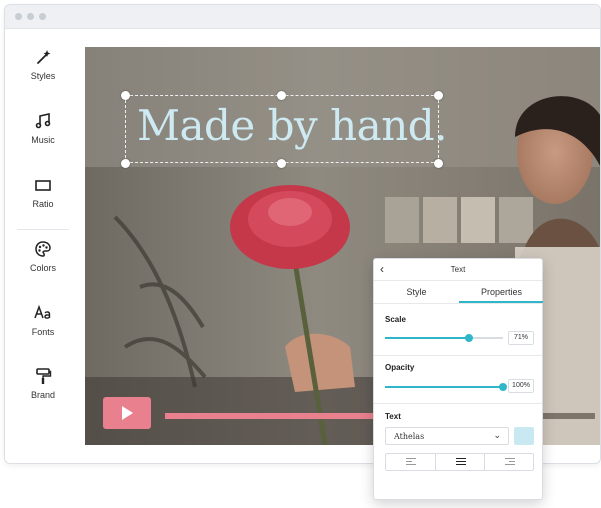  Describe the element at coordinates (125, 163) in the screenshot. I see `resize-handle-bottom-left` at that location.